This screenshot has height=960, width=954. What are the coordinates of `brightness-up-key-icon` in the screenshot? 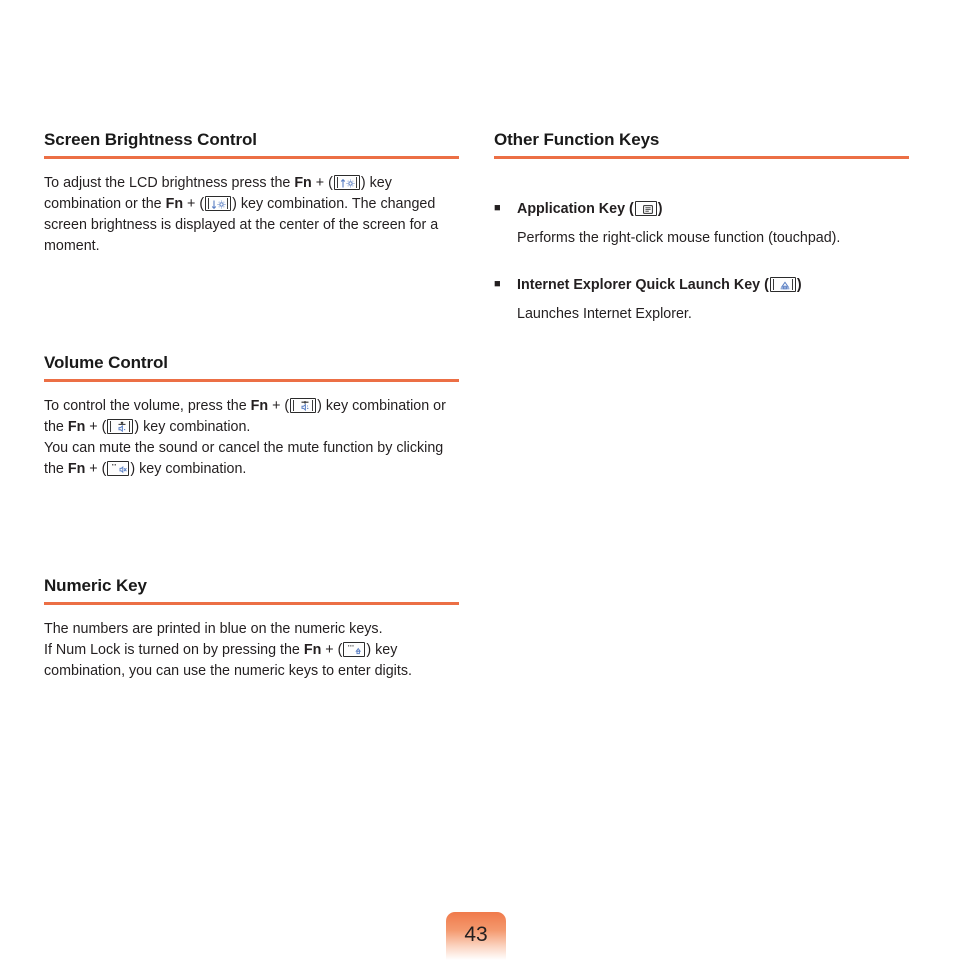 It's located at (346, 182).